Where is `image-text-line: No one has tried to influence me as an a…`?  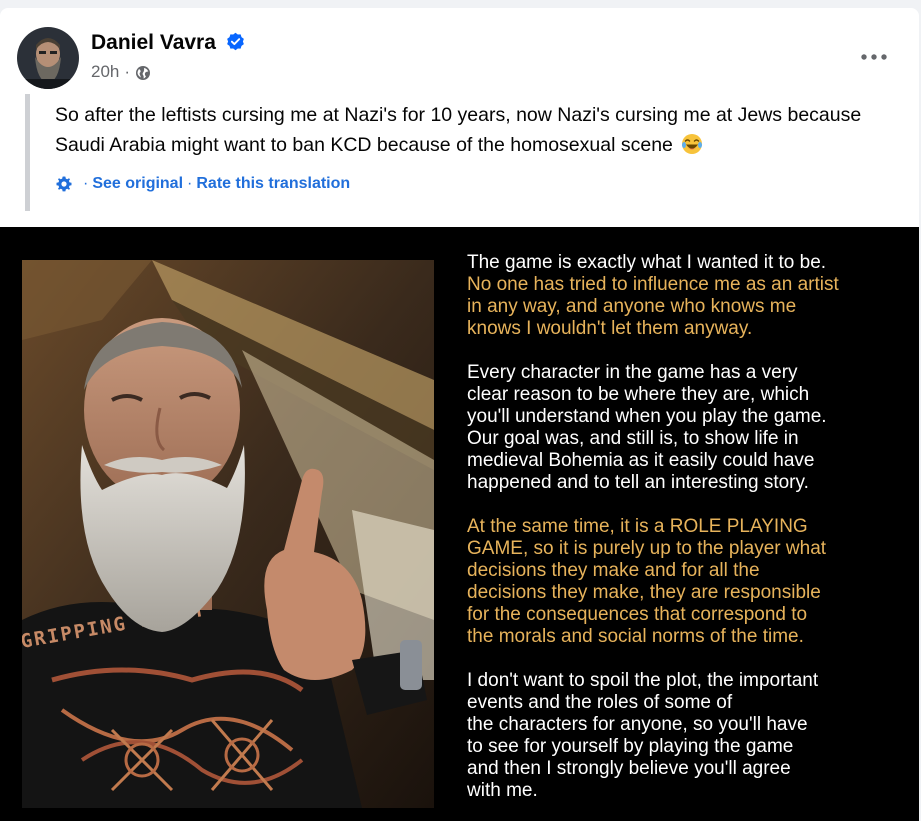 image-text-line: No one has tried to influence me as an a… is located at coordinates (653, 284).